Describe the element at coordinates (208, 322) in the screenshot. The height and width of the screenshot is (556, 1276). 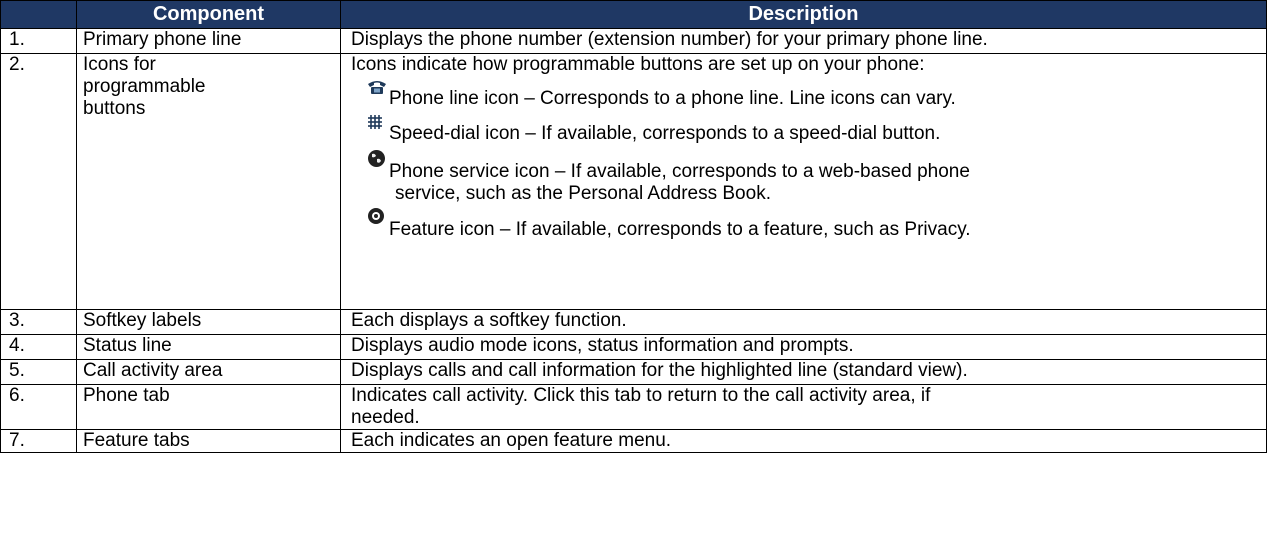
I see `row-component: Softkey labels` at that location.